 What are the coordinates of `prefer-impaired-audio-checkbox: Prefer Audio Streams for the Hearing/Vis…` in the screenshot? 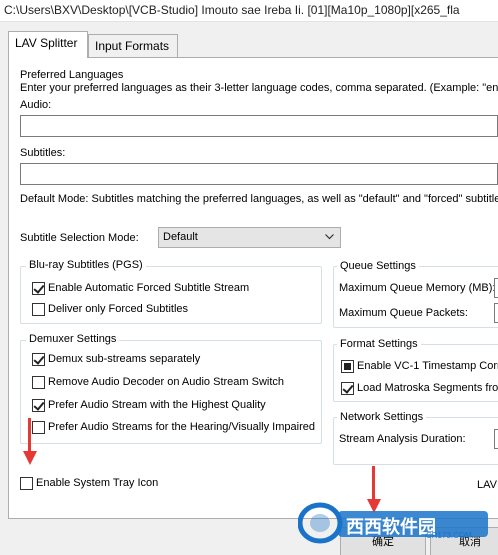 It's located at (174, 428).